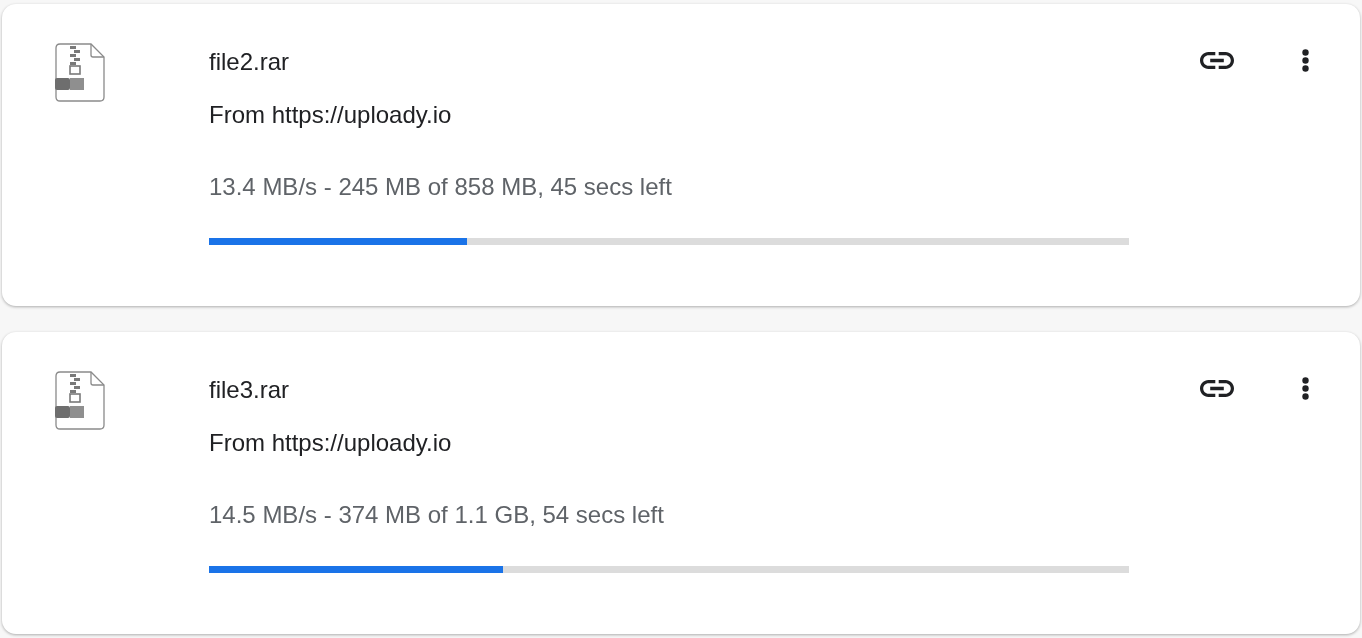 This screenshot has height=638, width=1362. What do you see at coordinates (249, 62) in the screenshot?
I see `file-name: file2.rar` at bounding box center [249, 62].